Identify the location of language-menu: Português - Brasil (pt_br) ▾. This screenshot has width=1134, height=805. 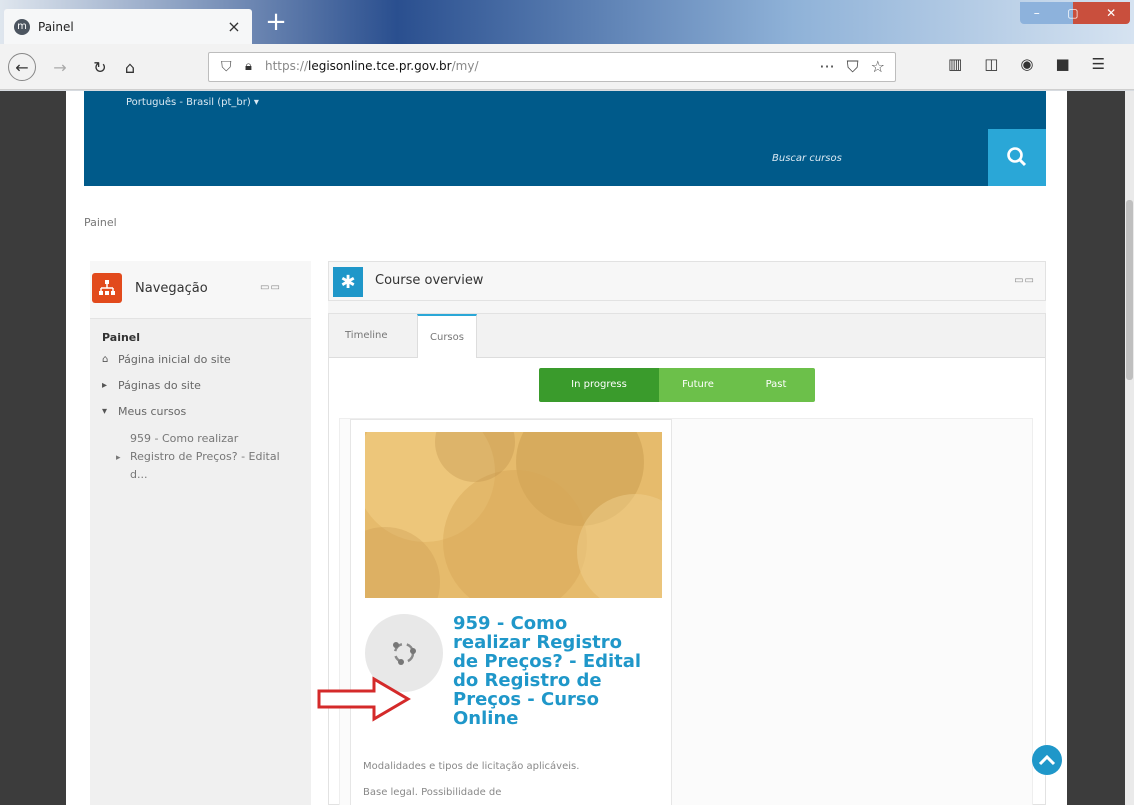
(192, 102).